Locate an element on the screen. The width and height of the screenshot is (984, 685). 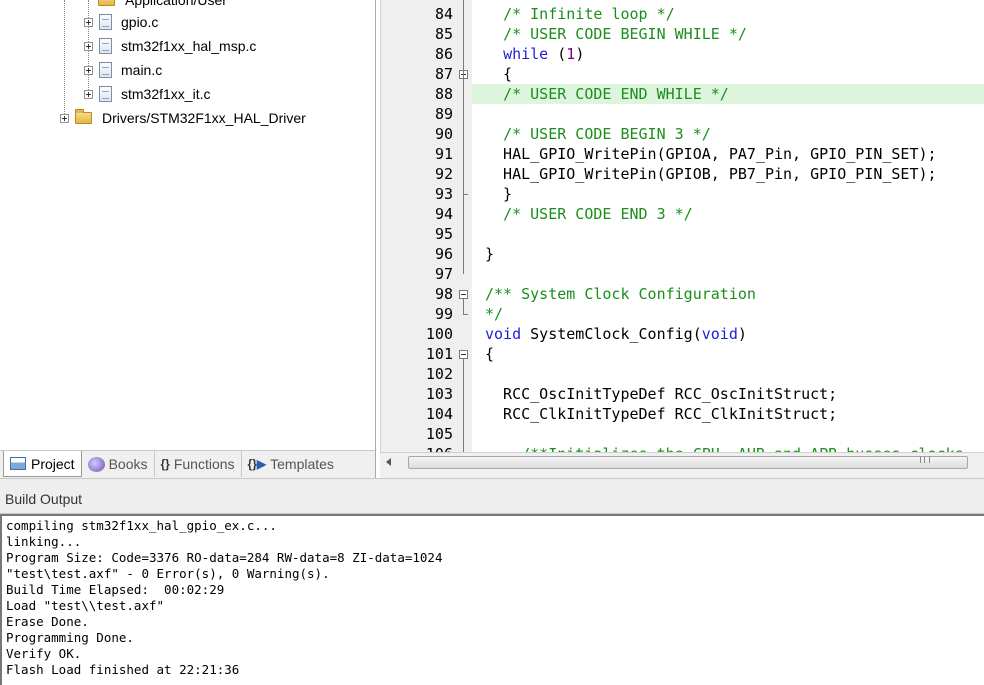
tree-file-stm32f1xx-it-c: stm32f1xx_it.c is located at coordinates (147, 94).